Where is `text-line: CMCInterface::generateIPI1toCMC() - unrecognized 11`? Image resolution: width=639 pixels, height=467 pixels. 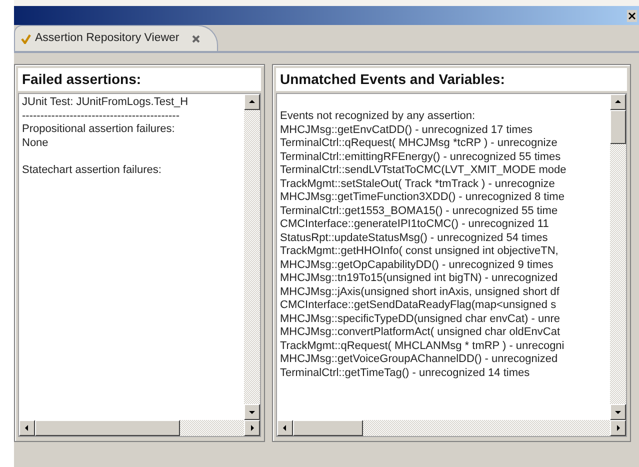
text-line: CMCInterface::generateIPI1toCMC() - unrecognized 11 is located at coordinates (414, 225).